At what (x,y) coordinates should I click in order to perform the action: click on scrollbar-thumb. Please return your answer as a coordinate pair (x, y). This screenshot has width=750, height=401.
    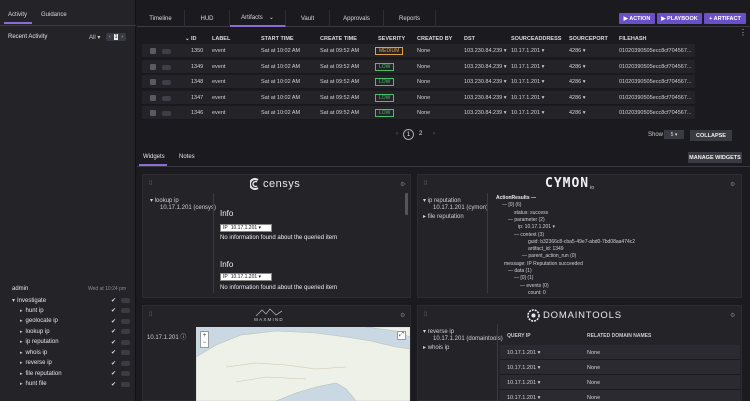
    Looking at the image, I should click on (406, 204).